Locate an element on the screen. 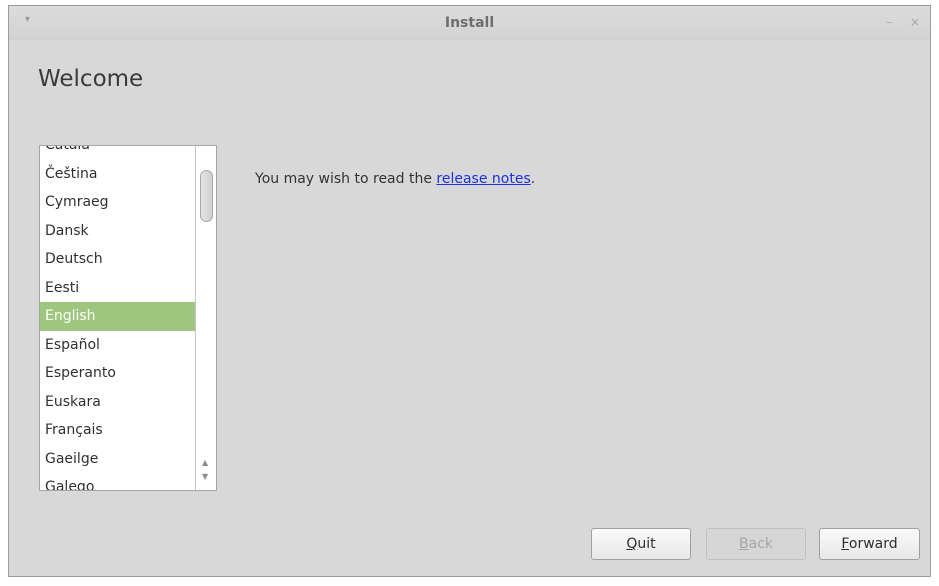  release-notes-text: You may wish to read the release notes. is located at coordinates (395, 179).